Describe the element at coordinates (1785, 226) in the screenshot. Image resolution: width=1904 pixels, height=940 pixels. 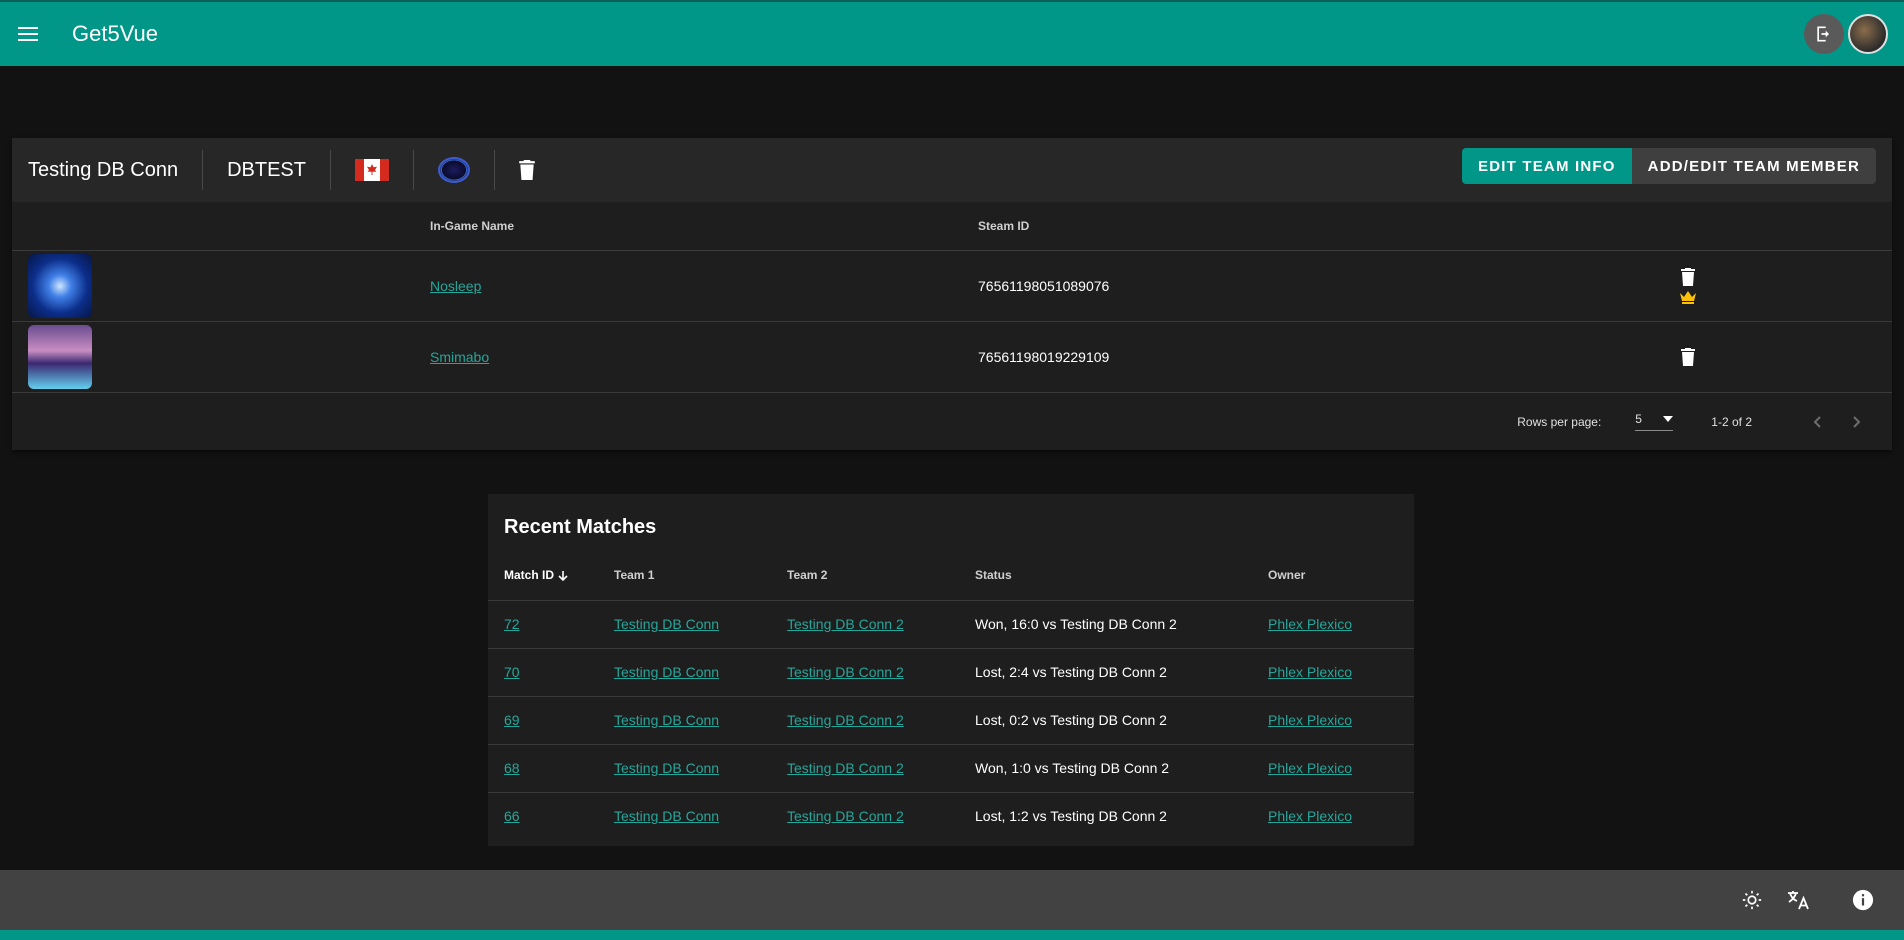
I see `column-header-actions` at that location.